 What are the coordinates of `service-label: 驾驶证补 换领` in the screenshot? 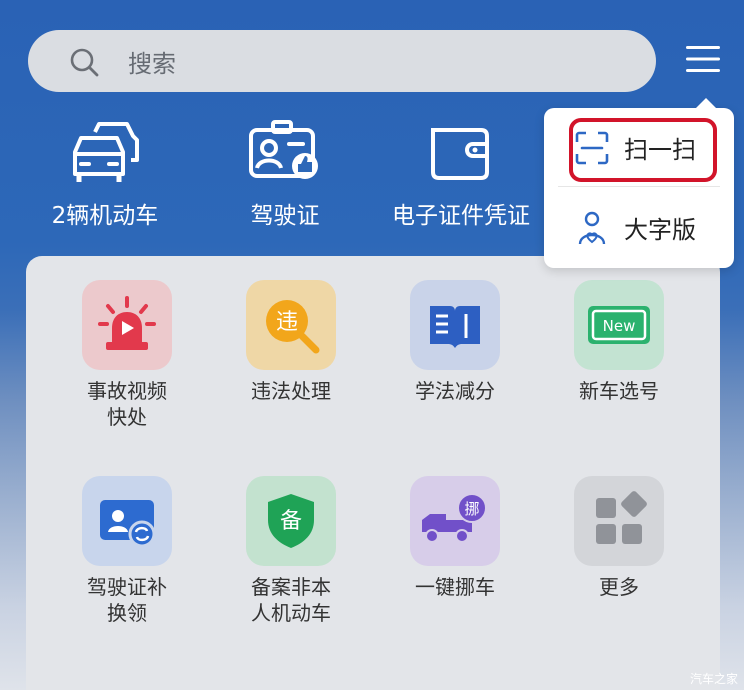 It's located at (127, 600).